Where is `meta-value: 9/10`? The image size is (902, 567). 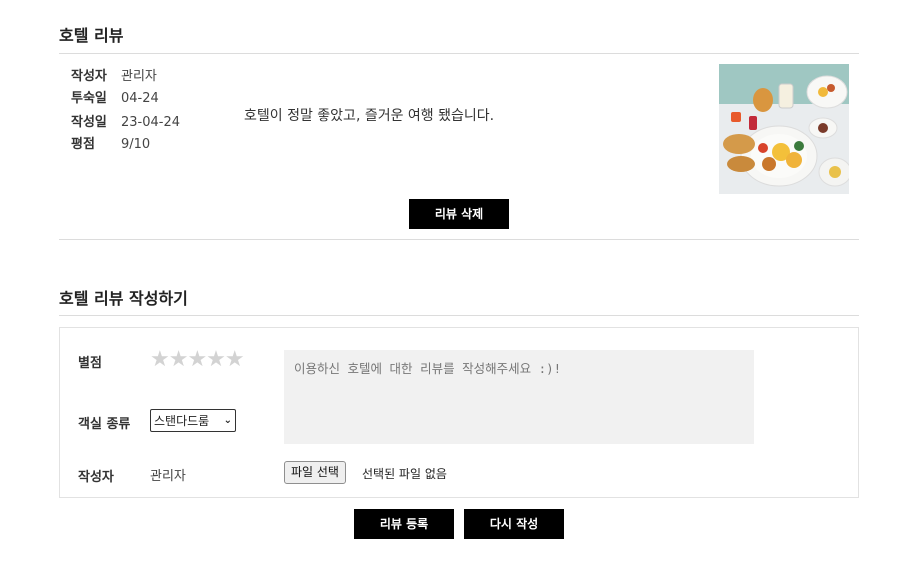 meta-value: 9/10 is located at coordinates (136, 144).